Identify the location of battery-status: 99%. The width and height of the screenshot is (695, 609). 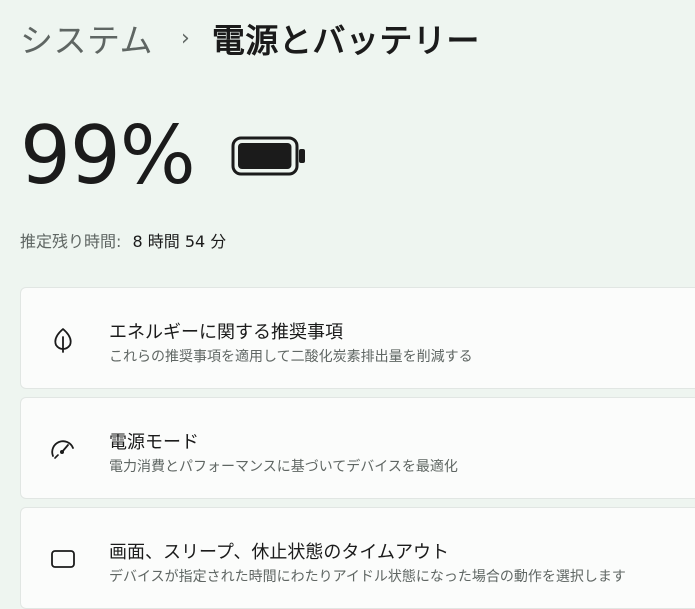
(163, 156).